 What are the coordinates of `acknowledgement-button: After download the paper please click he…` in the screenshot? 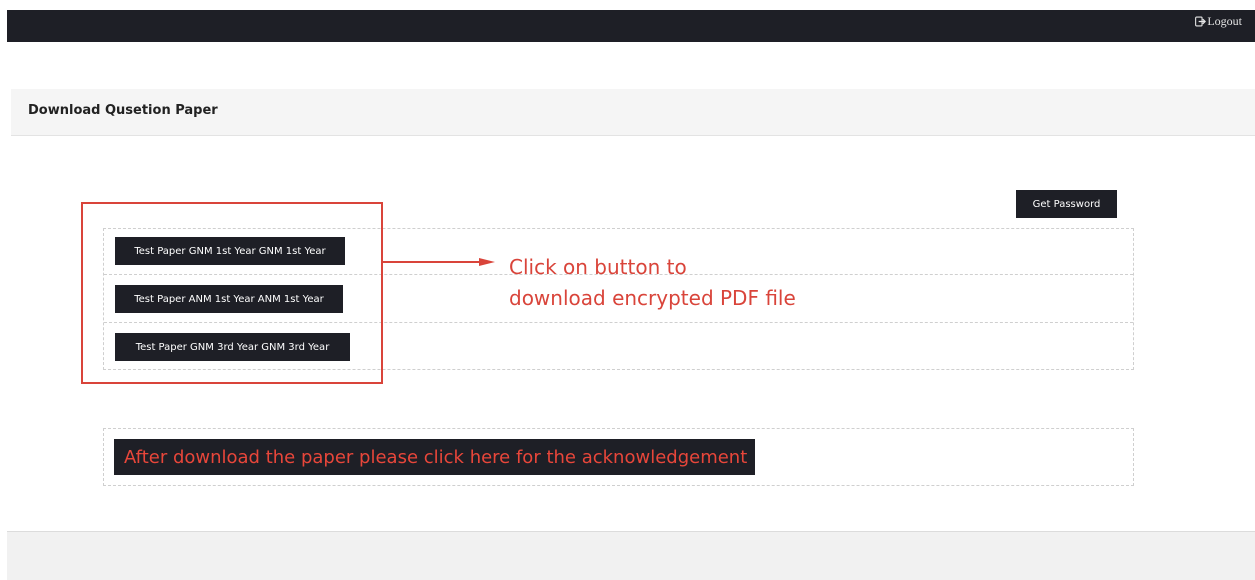 It's located at (434, 457).